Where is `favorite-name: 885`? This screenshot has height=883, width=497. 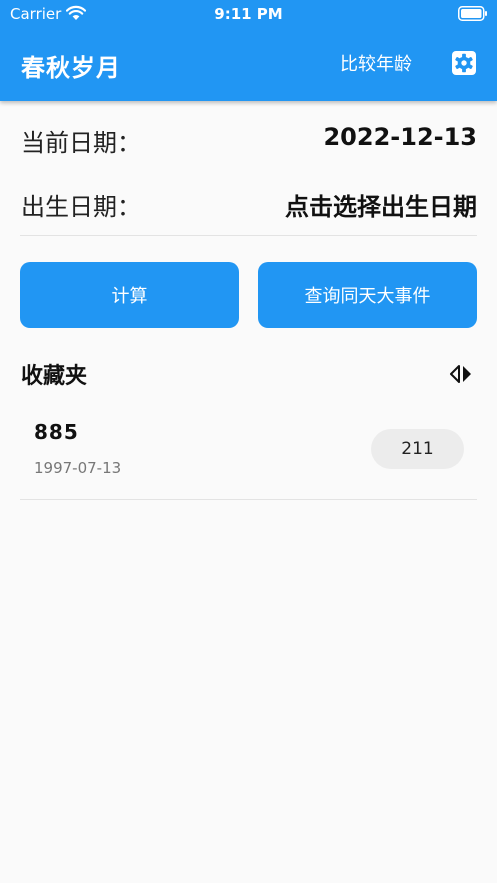 favorite-name: 885 is located at coordinates (56, 432).